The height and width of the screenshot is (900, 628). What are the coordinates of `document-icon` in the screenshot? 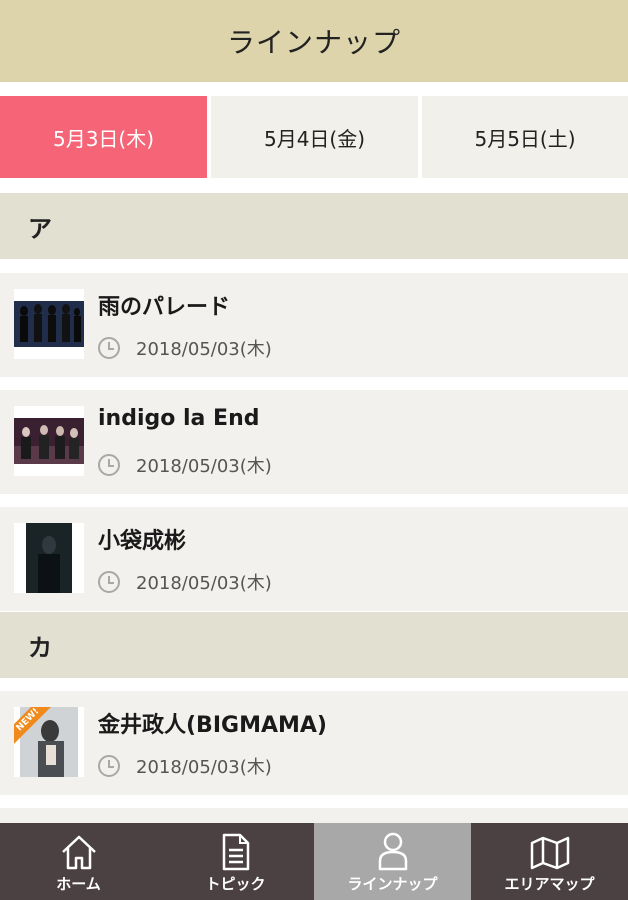 It's located at (235, 852).